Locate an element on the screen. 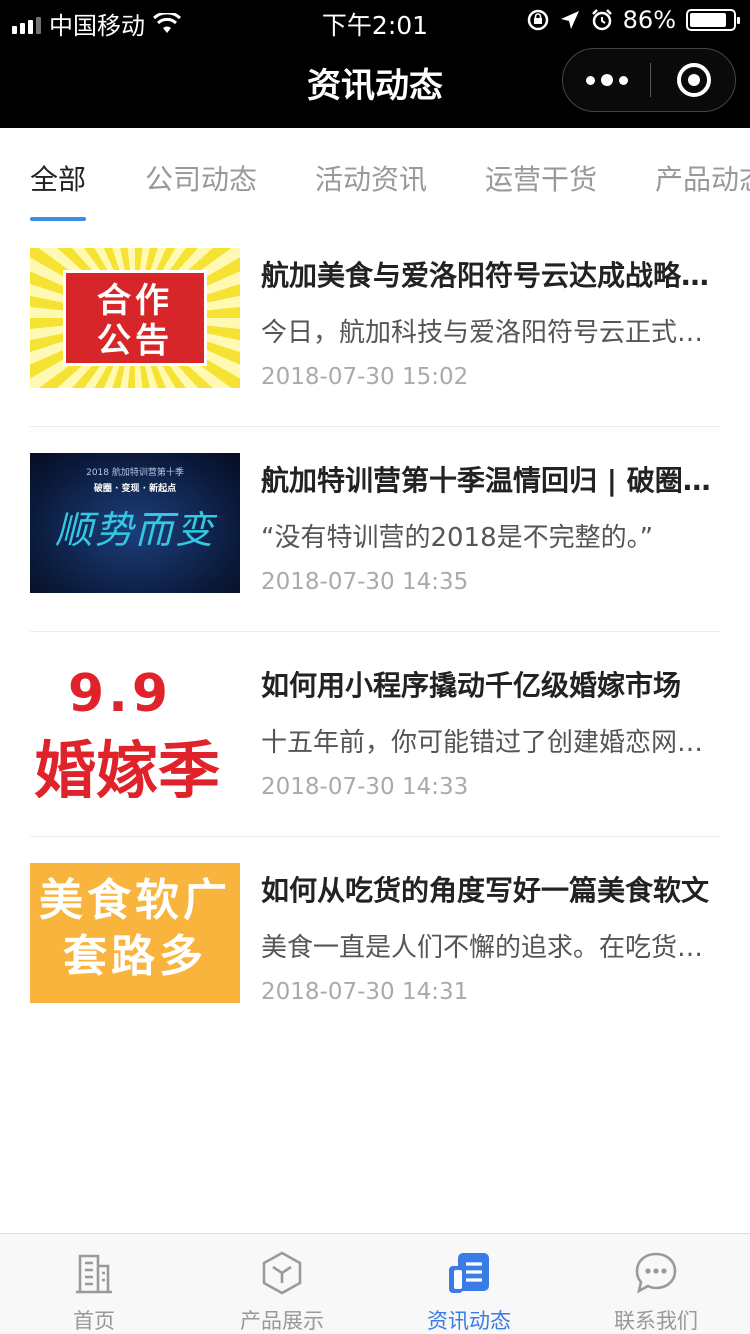  article-summary: 美食一直是人们不懈的追求。在吃货眼中 is located at coordinates (490, 948).